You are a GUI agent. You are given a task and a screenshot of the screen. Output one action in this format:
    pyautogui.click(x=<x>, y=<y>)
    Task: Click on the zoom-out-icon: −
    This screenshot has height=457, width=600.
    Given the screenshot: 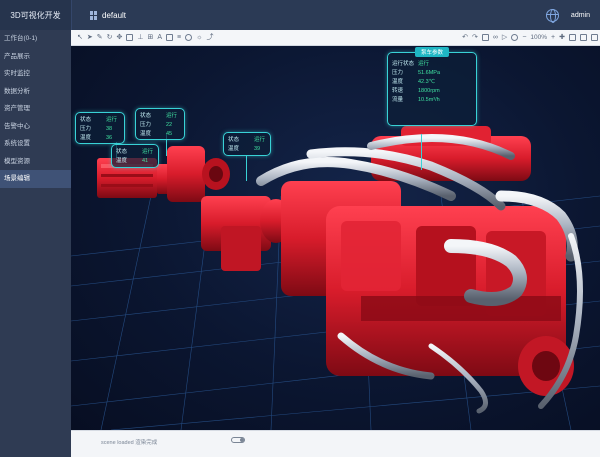 What is the action you would take?
    pyautogui.click(x=524, y=37)
    